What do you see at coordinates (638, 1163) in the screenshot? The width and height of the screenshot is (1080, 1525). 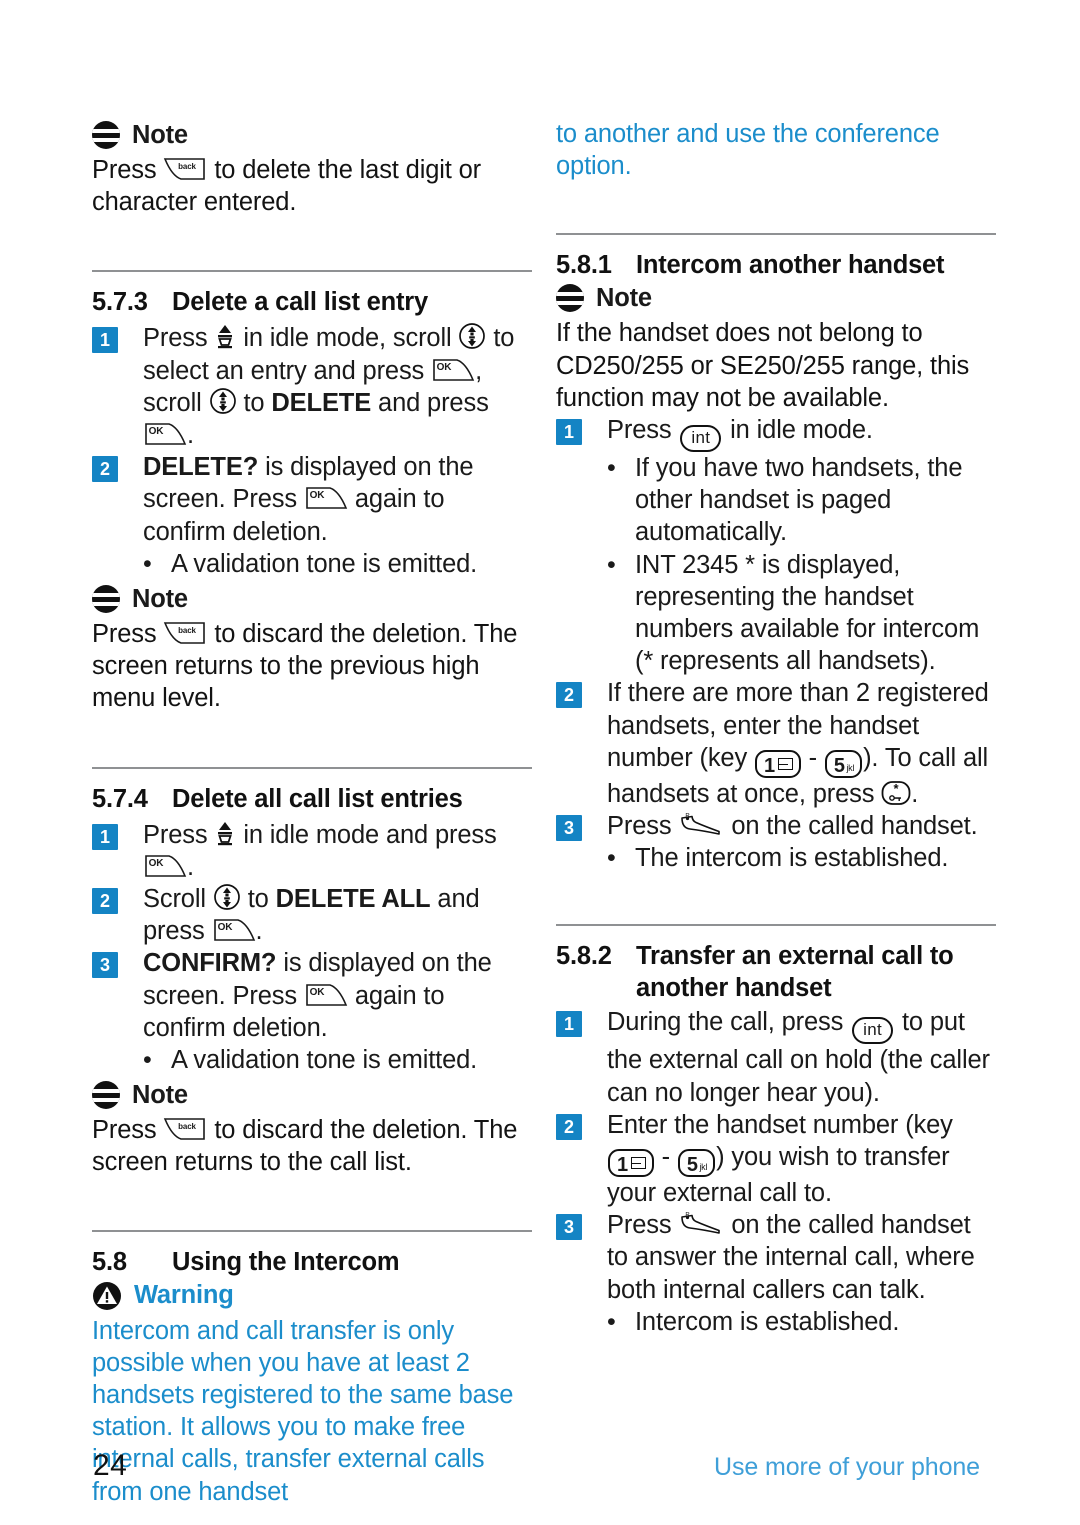 I see `envelope-glyph` at bounding box center [638, 1163].